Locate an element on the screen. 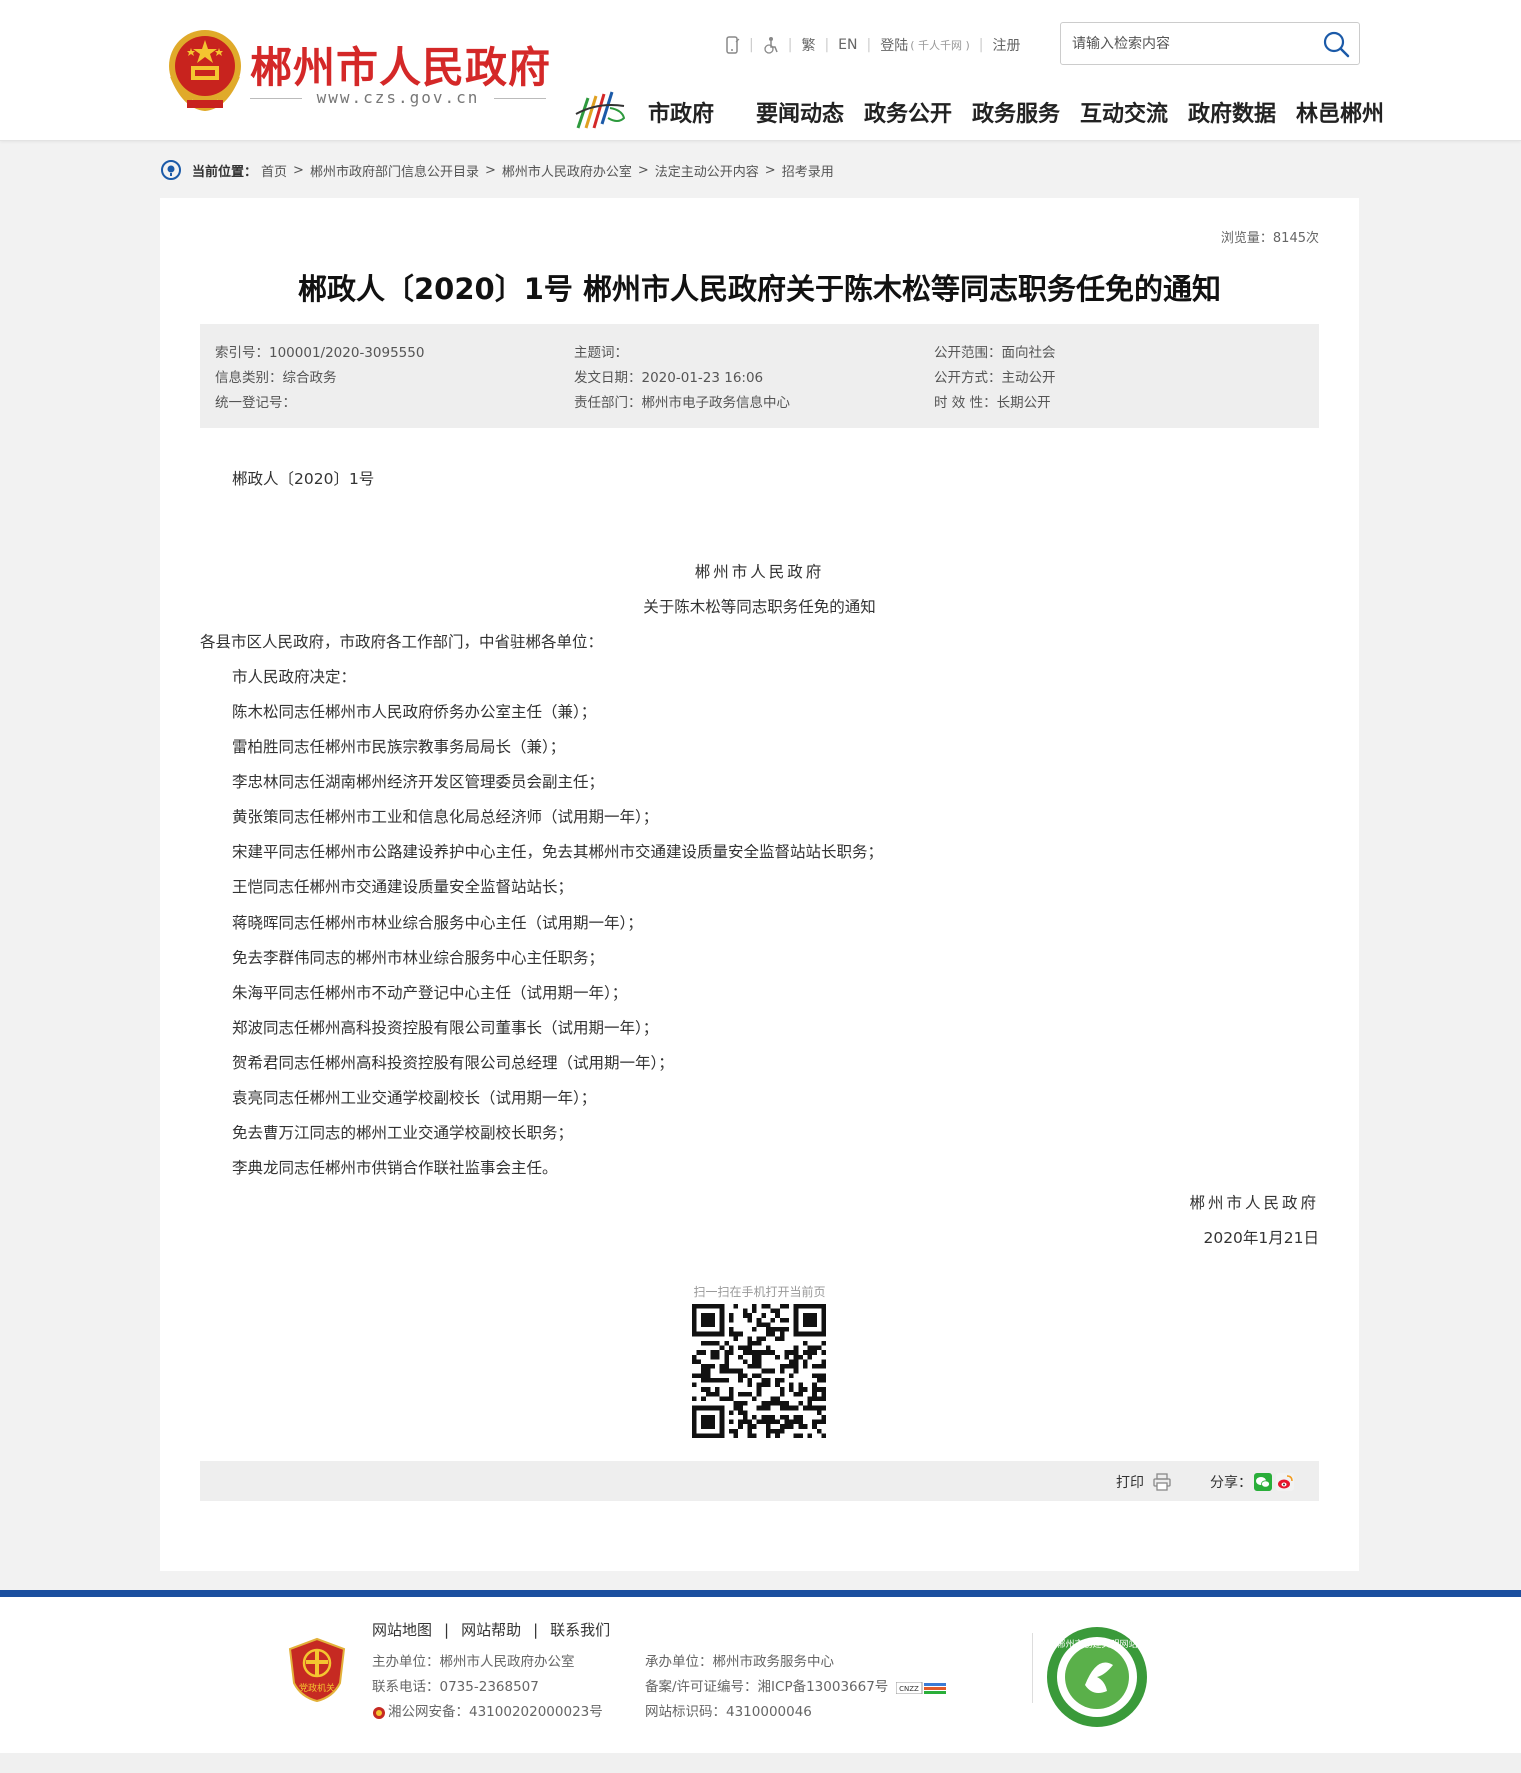  site-domain: www.czs.gov.cn is located at coordinates (398, 98).